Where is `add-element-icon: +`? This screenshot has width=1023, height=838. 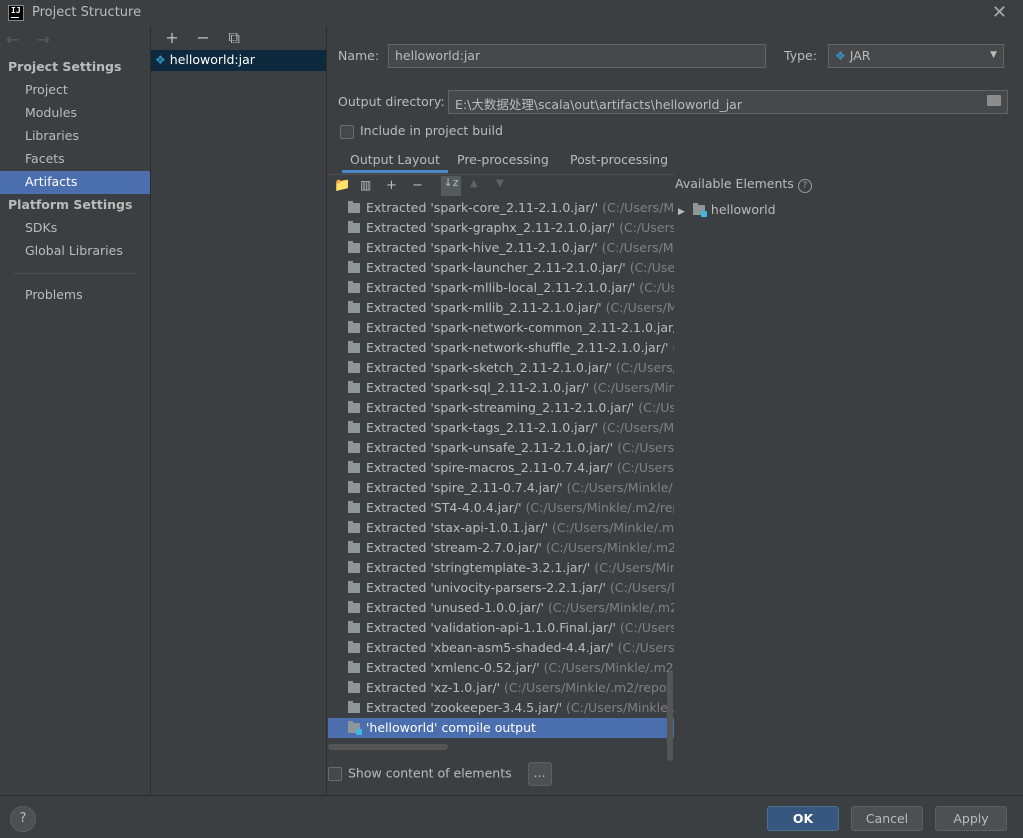
add-element-icon: + is located at coordinates (391, 185).